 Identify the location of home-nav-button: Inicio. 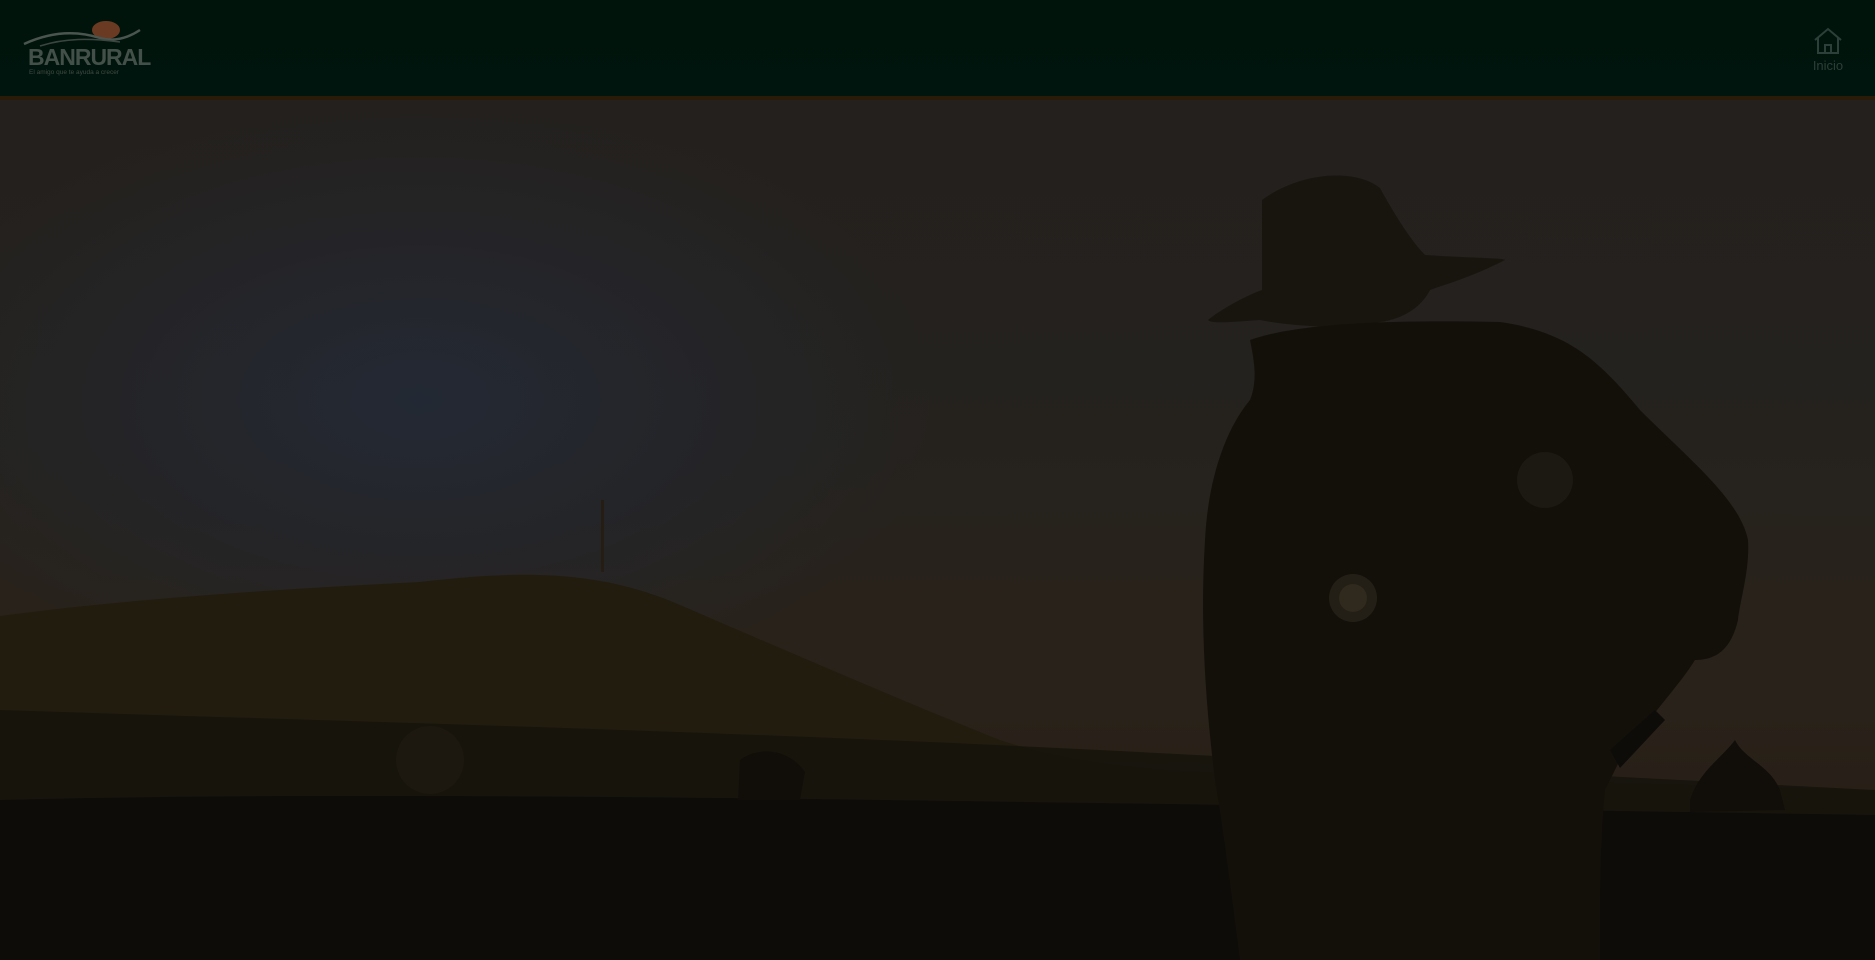
(1828, 50).